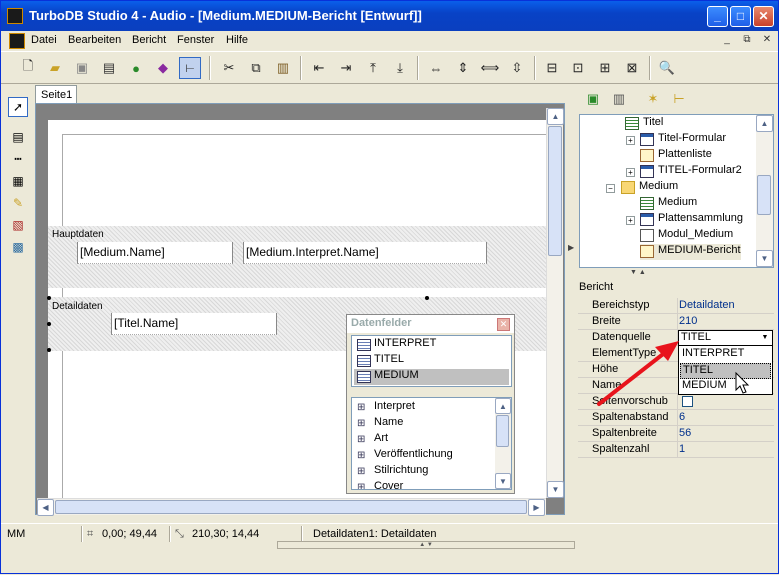 This screenshot has height=575, width=779. Describe the element at coordinates (55, 68) in the screenshot. I see `open-icon: ▰` at that location.